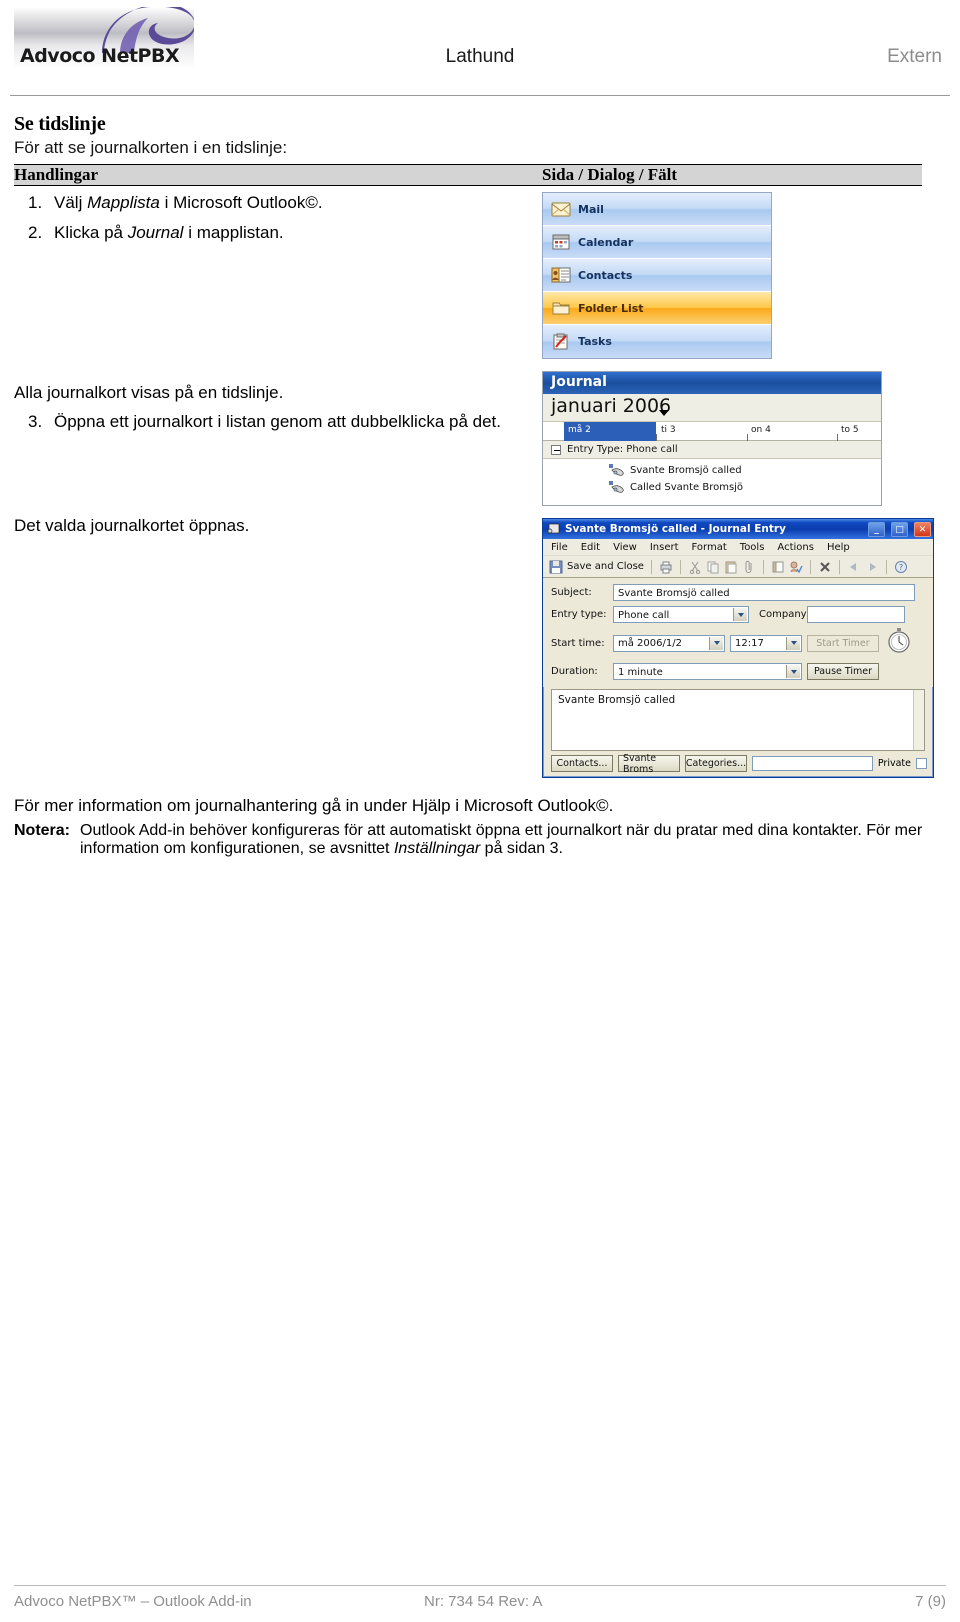 The height and width of the screenshot is (1622, 960). I want to click on dialog-toolbar: Save and Close ?, so click(738, 567).